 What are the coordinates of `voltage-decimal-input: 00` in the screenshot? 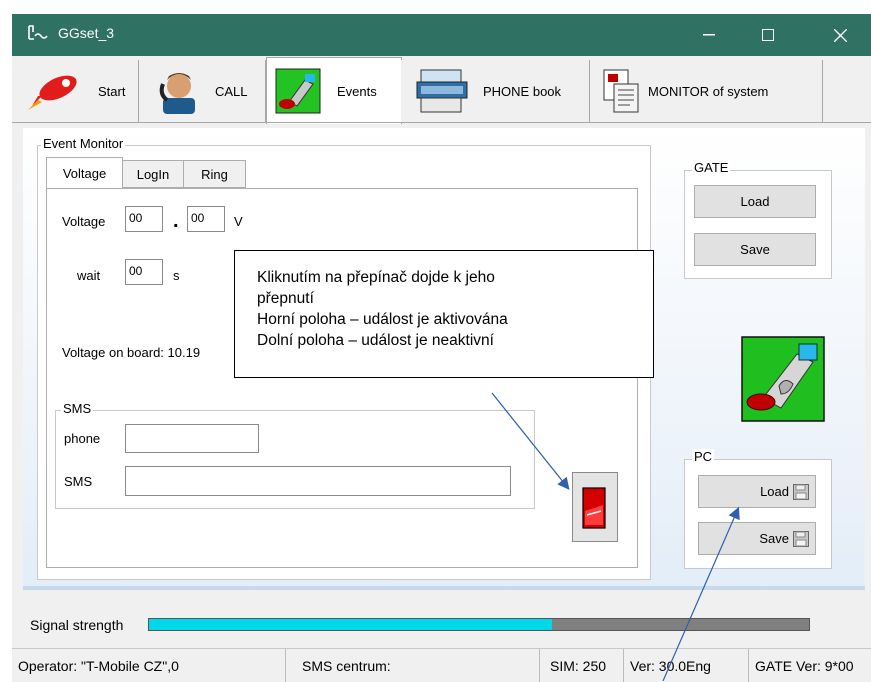 It's located at (206, 219).